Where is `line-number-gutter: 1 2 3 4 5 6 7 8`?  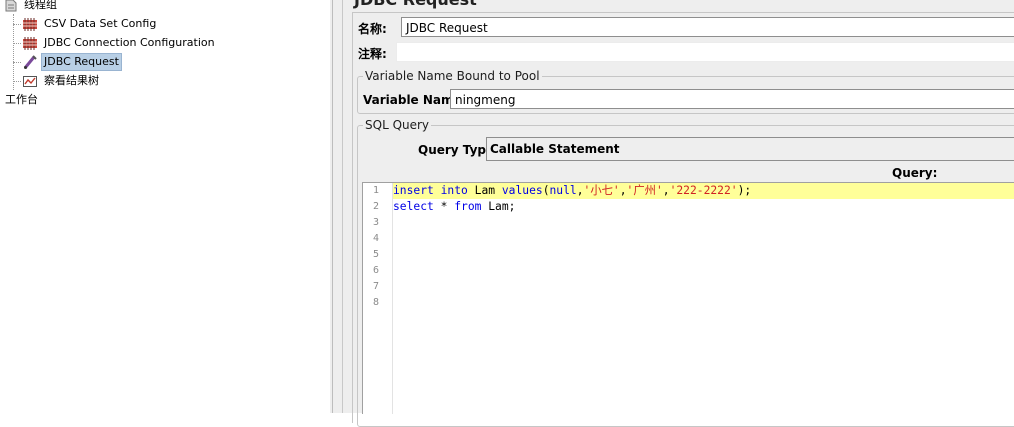 line-number-gutter: 1 2 3 4 5 6 7 8 is located at coordinates (378, 298).